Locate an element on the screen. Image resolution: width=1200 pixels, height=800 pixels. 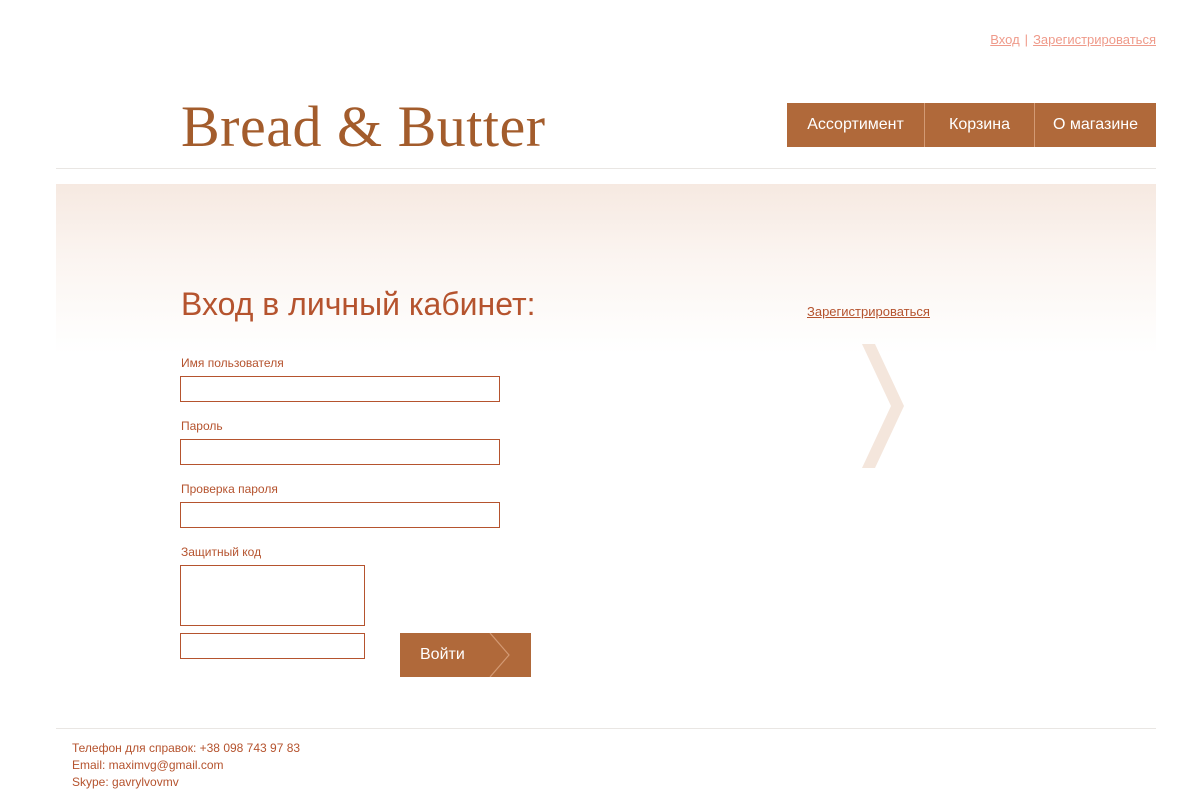
register-link: Зарегистрироваться is located at coordinates (868, 311).